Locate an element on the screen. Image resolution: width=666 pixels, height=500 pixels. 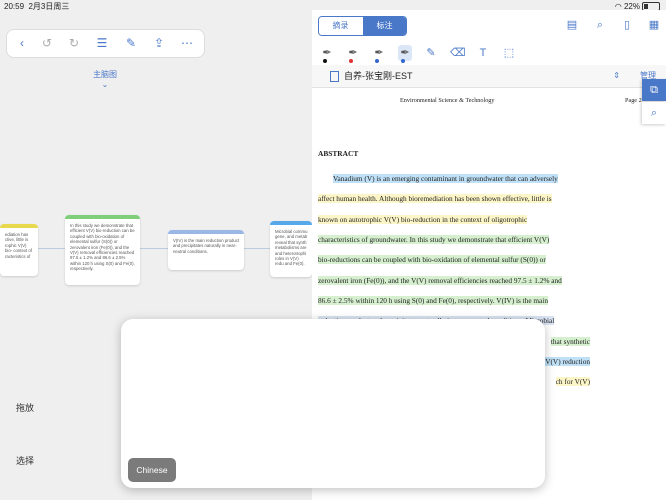
document-title: 自养-张宝刚-EST is located at coordinates (378, 76).